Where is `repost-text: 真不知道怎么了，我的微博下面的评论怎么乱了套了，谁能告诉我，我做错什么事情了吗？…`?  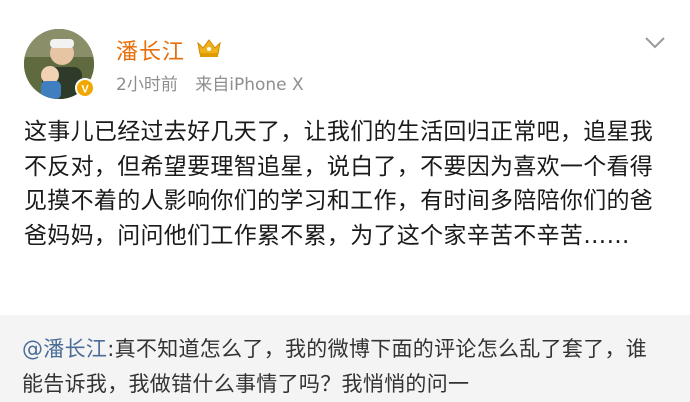 repost-text: 真不知道怎么了，我的微博下面的评论怎么乱了套了，谁能告诉我，我做错什么事情了吗？… is located at coordinates (335, 366).